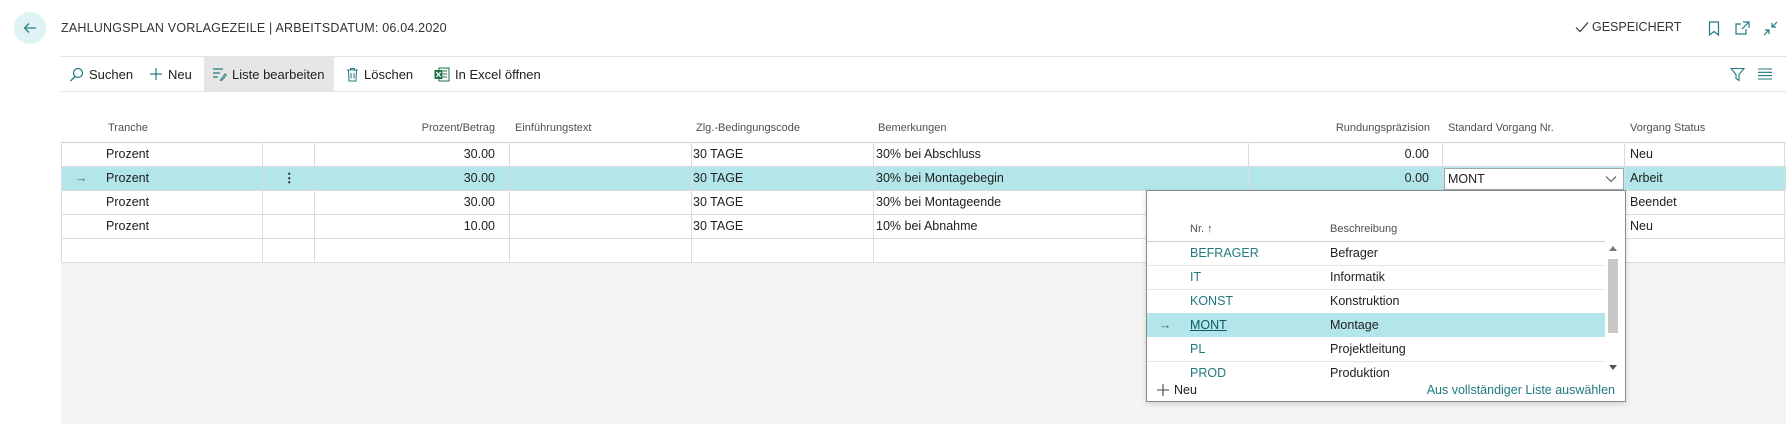 The image size is (1786, 424). What do you see at coordinates (1742, 28) in the screenshot?
I see `open-new-window-icon` at bounding box center [1742, 28].